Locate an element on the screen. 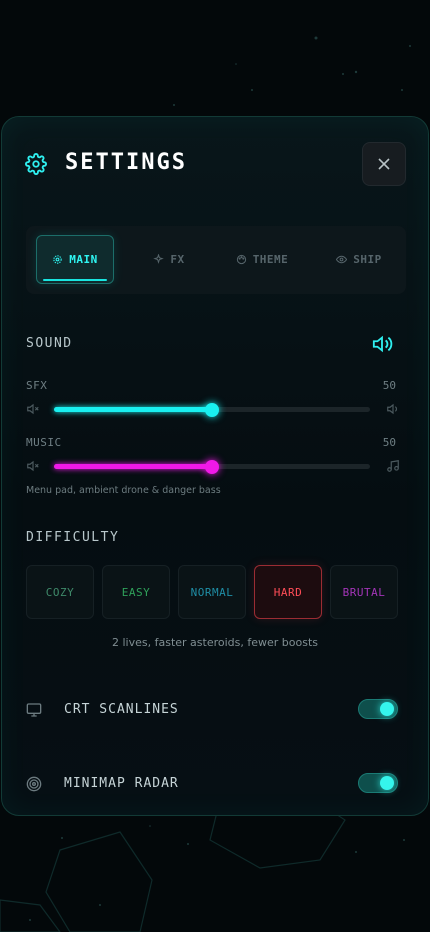 This screenshot has width=430, height=932. difficulty-description: 2 lives, faster asteroids, fewer boosts is located at coordinates (215, 642).